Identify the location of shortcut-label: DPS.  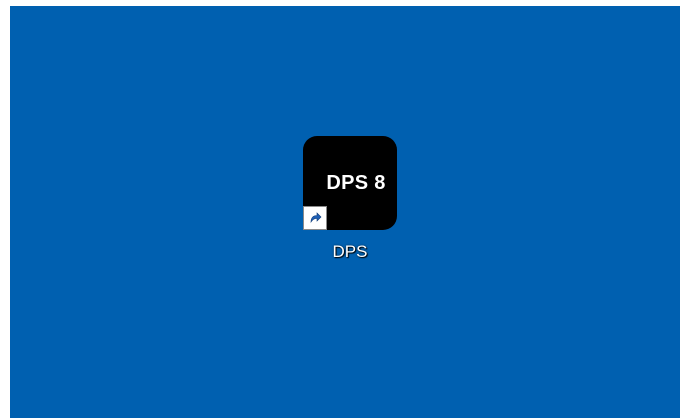
(350, 252).